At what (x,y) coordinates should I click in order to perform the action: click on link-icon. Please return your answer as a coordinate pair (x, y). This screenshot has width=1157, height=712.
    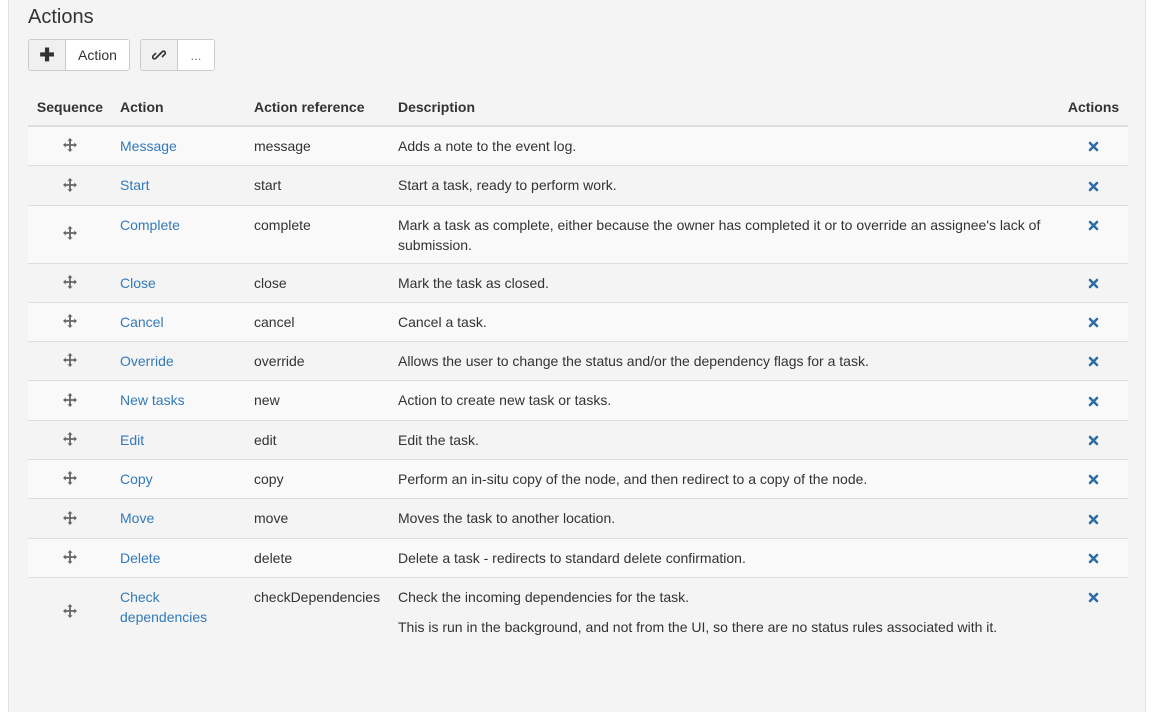
    Looking at the image, I should click on (158, 55).